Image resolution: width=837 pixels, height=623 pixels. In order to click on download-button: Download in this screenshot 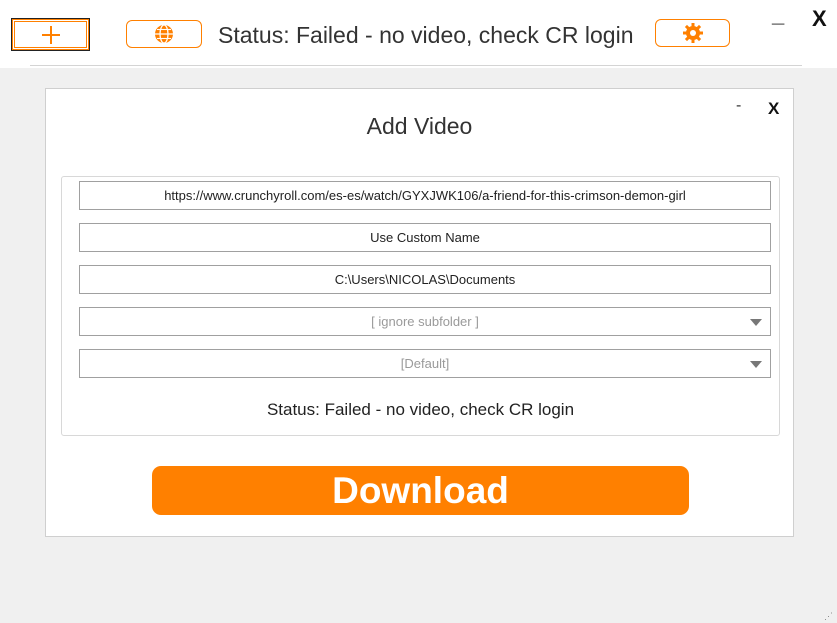, I will do `click(420, 490)`.